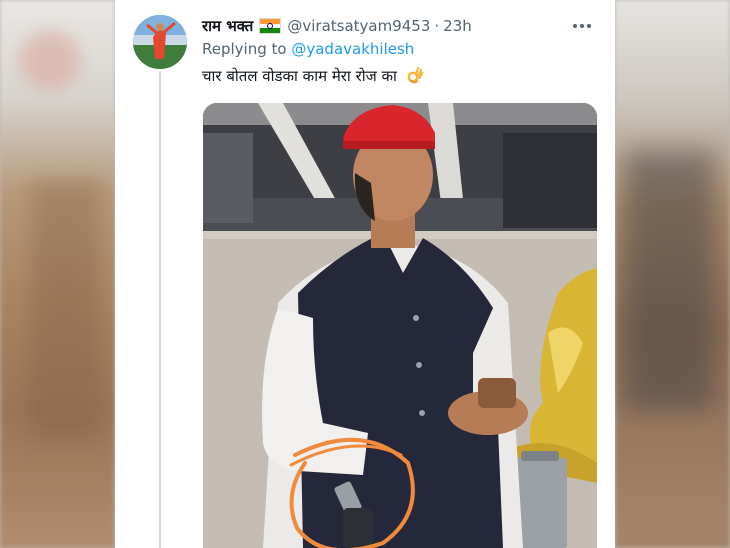 The width and height of the screenshot is (730, 548). Describe the element at coordinates (457, 26) in the screenshot. I see `timestamp: 23h` at that location.